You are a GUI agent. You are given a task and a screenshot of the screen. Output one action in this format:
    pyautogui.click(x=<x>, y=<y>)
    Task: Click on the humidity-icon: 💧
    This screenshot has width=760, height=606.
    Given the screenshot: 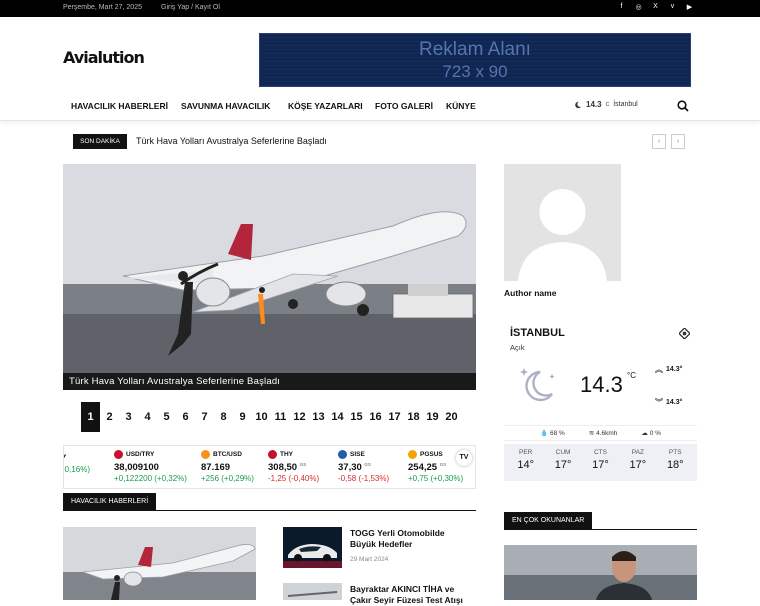 What is the action you would take?
    pyautogui.click(x=544, y=433)
    